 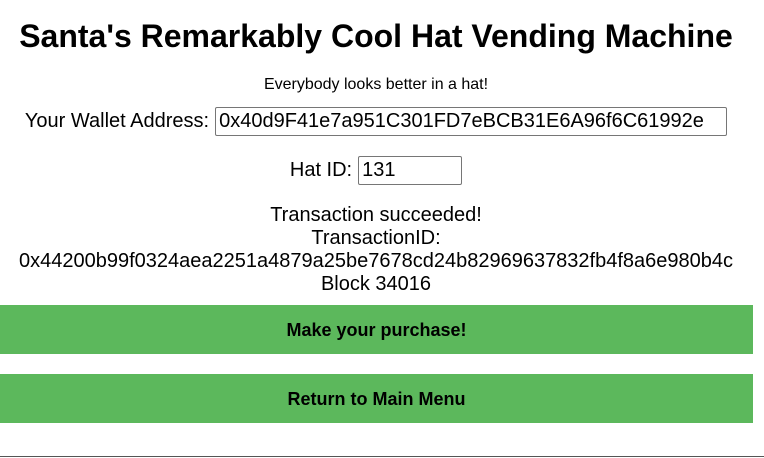 I want to click on transaction-status: Transaction succeeded!, so click(x=376, y=215).